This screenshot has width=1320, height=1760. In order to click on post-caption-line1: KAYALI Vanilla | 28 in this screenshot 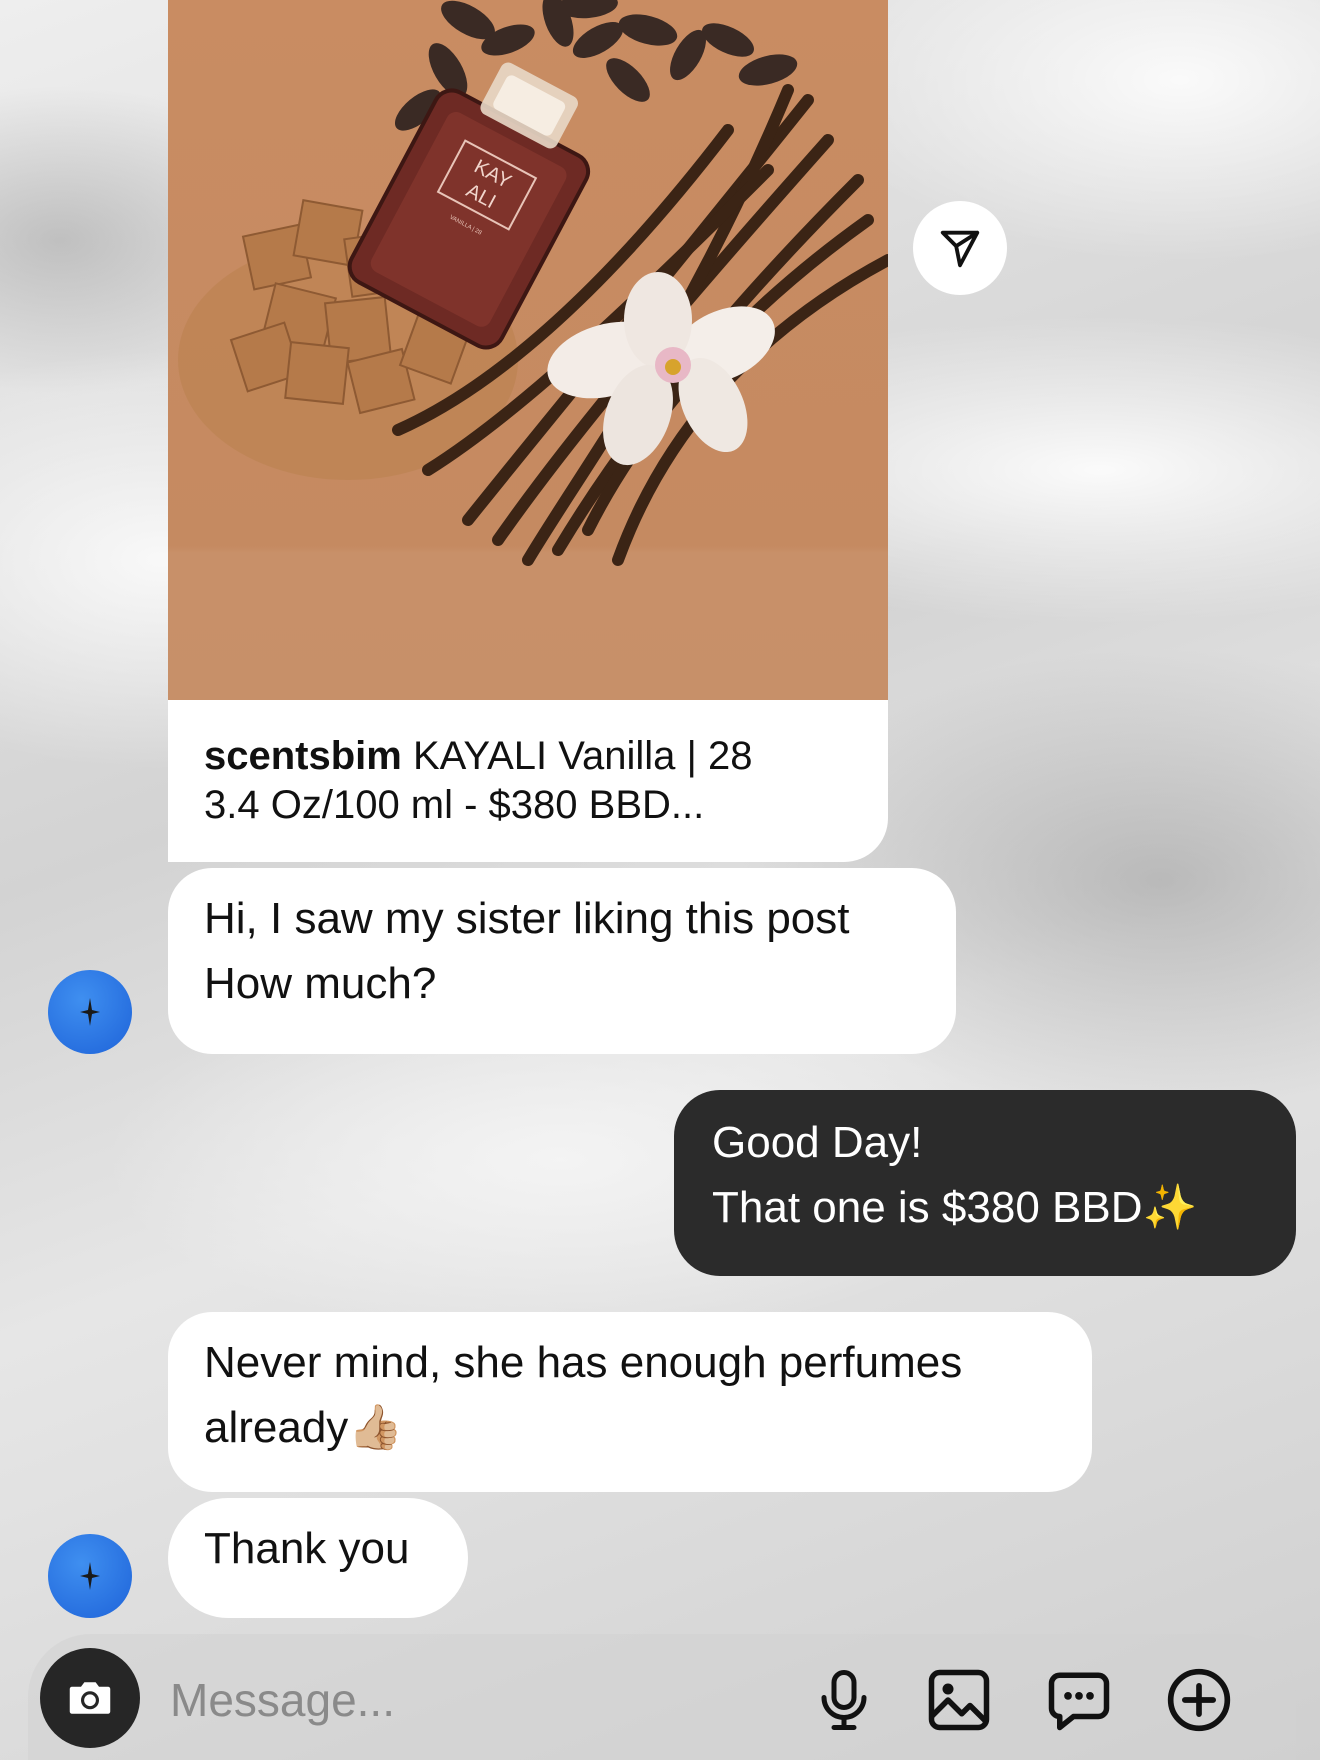, I will do `click(582, 756)`.